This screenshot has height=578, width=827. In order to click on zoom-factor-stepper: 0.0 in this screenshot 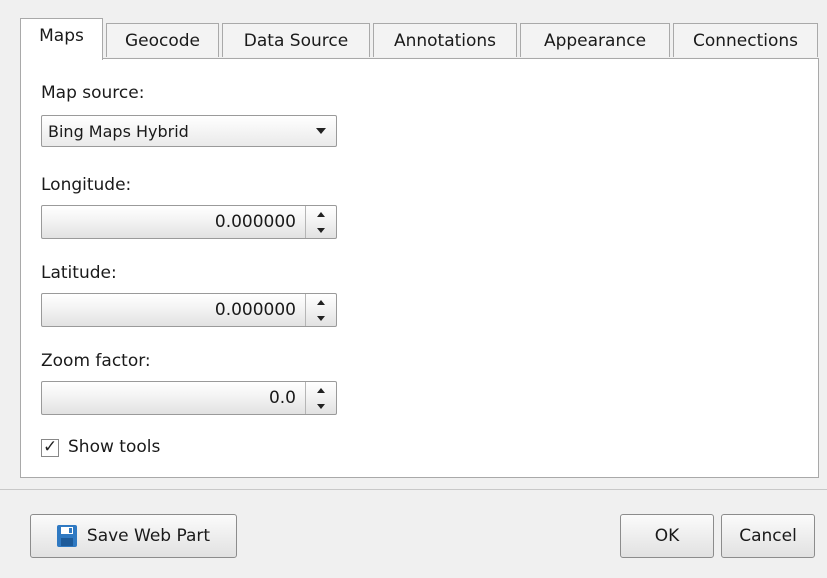, I will do `click(189, 398)`.